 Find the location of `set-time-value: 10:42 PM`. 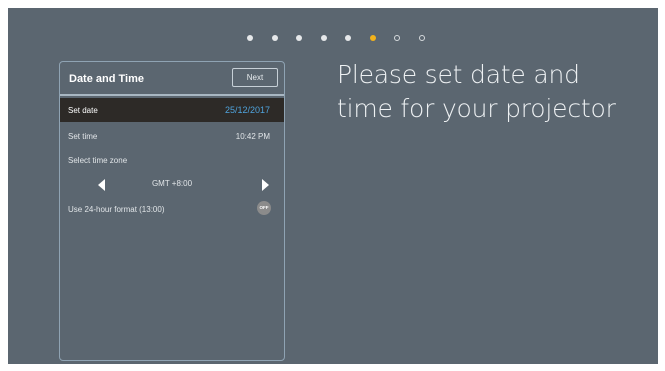

set-time-value: 10:42 PM is located at coordinates (252, 136).